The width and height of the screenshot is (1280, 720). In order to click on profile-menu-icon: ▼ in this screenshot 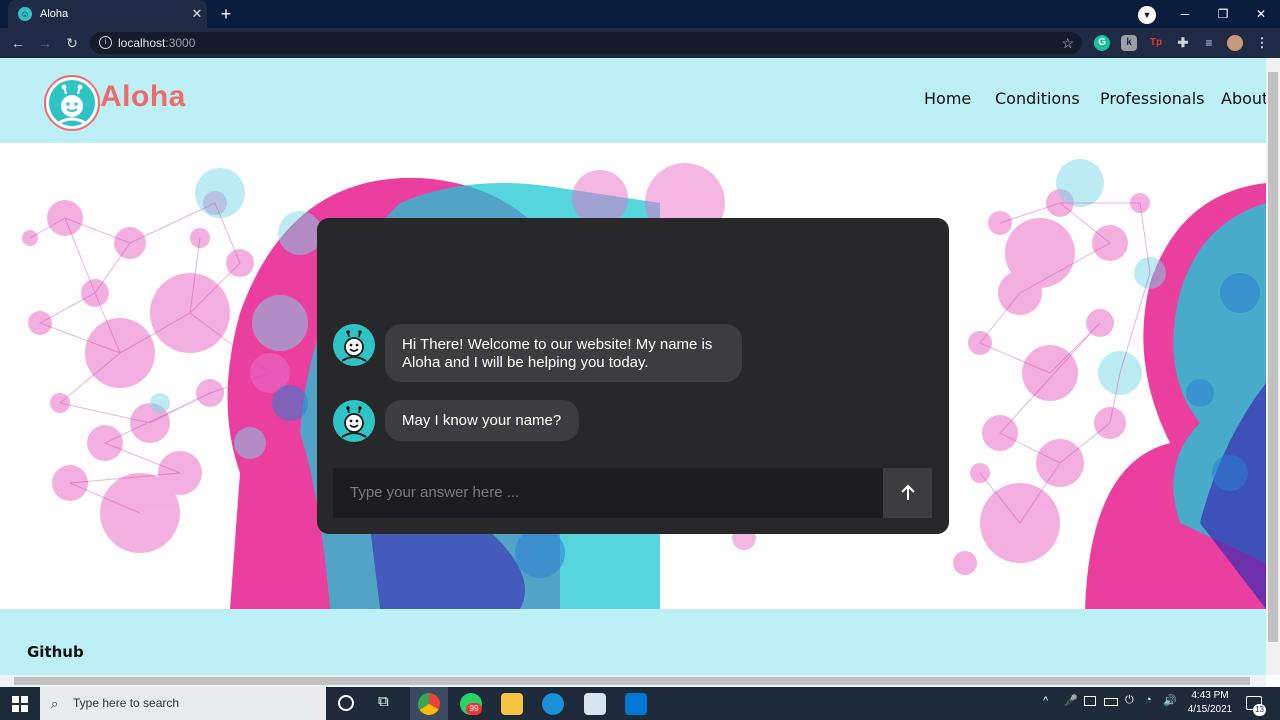, I will do `click(1147, 15)`.